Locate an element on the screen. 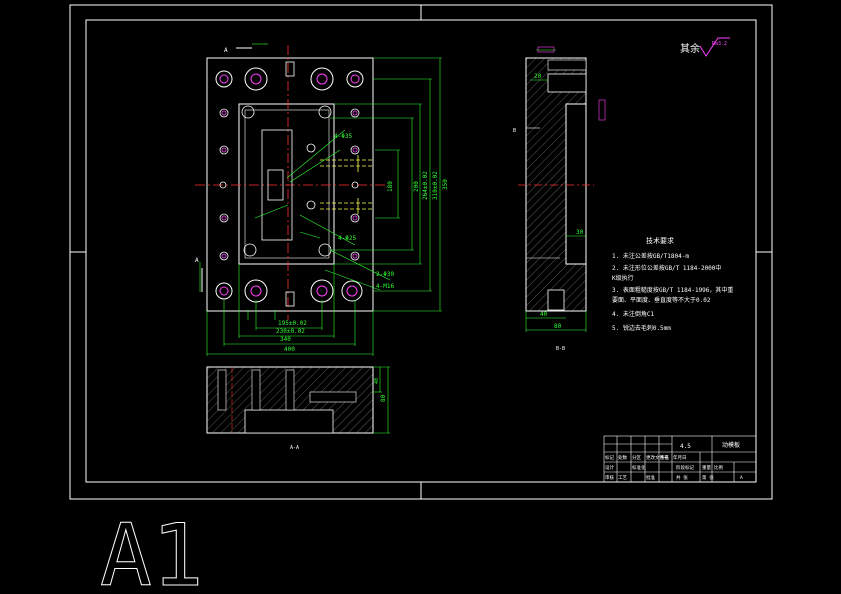 The height and width of the screenshot is (594, 841). tb-r4-6: A is located at coordinates (741, 478).